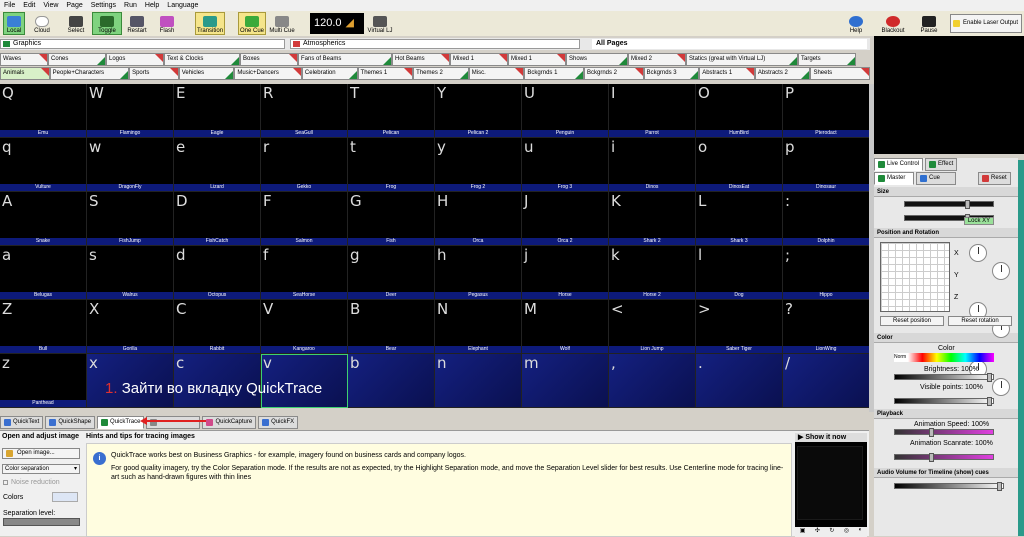 The height and width of the screenshot is (537, 1024). I want to click on cue-cell: T Pelican, so click(391, 111).